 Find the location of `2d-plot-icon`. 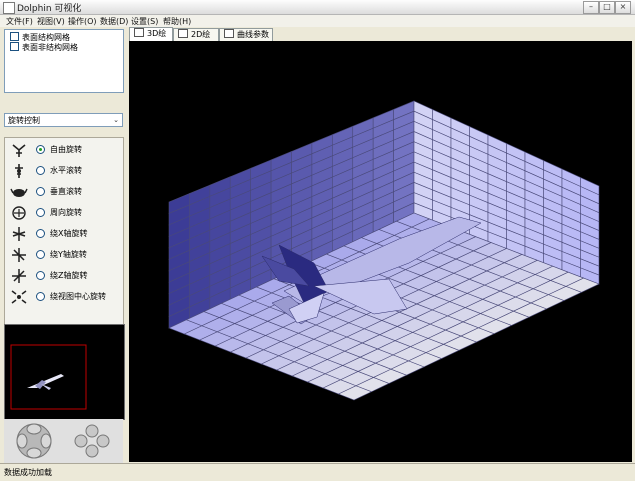

2d-plot-icon is located at coordinates (183, 33).